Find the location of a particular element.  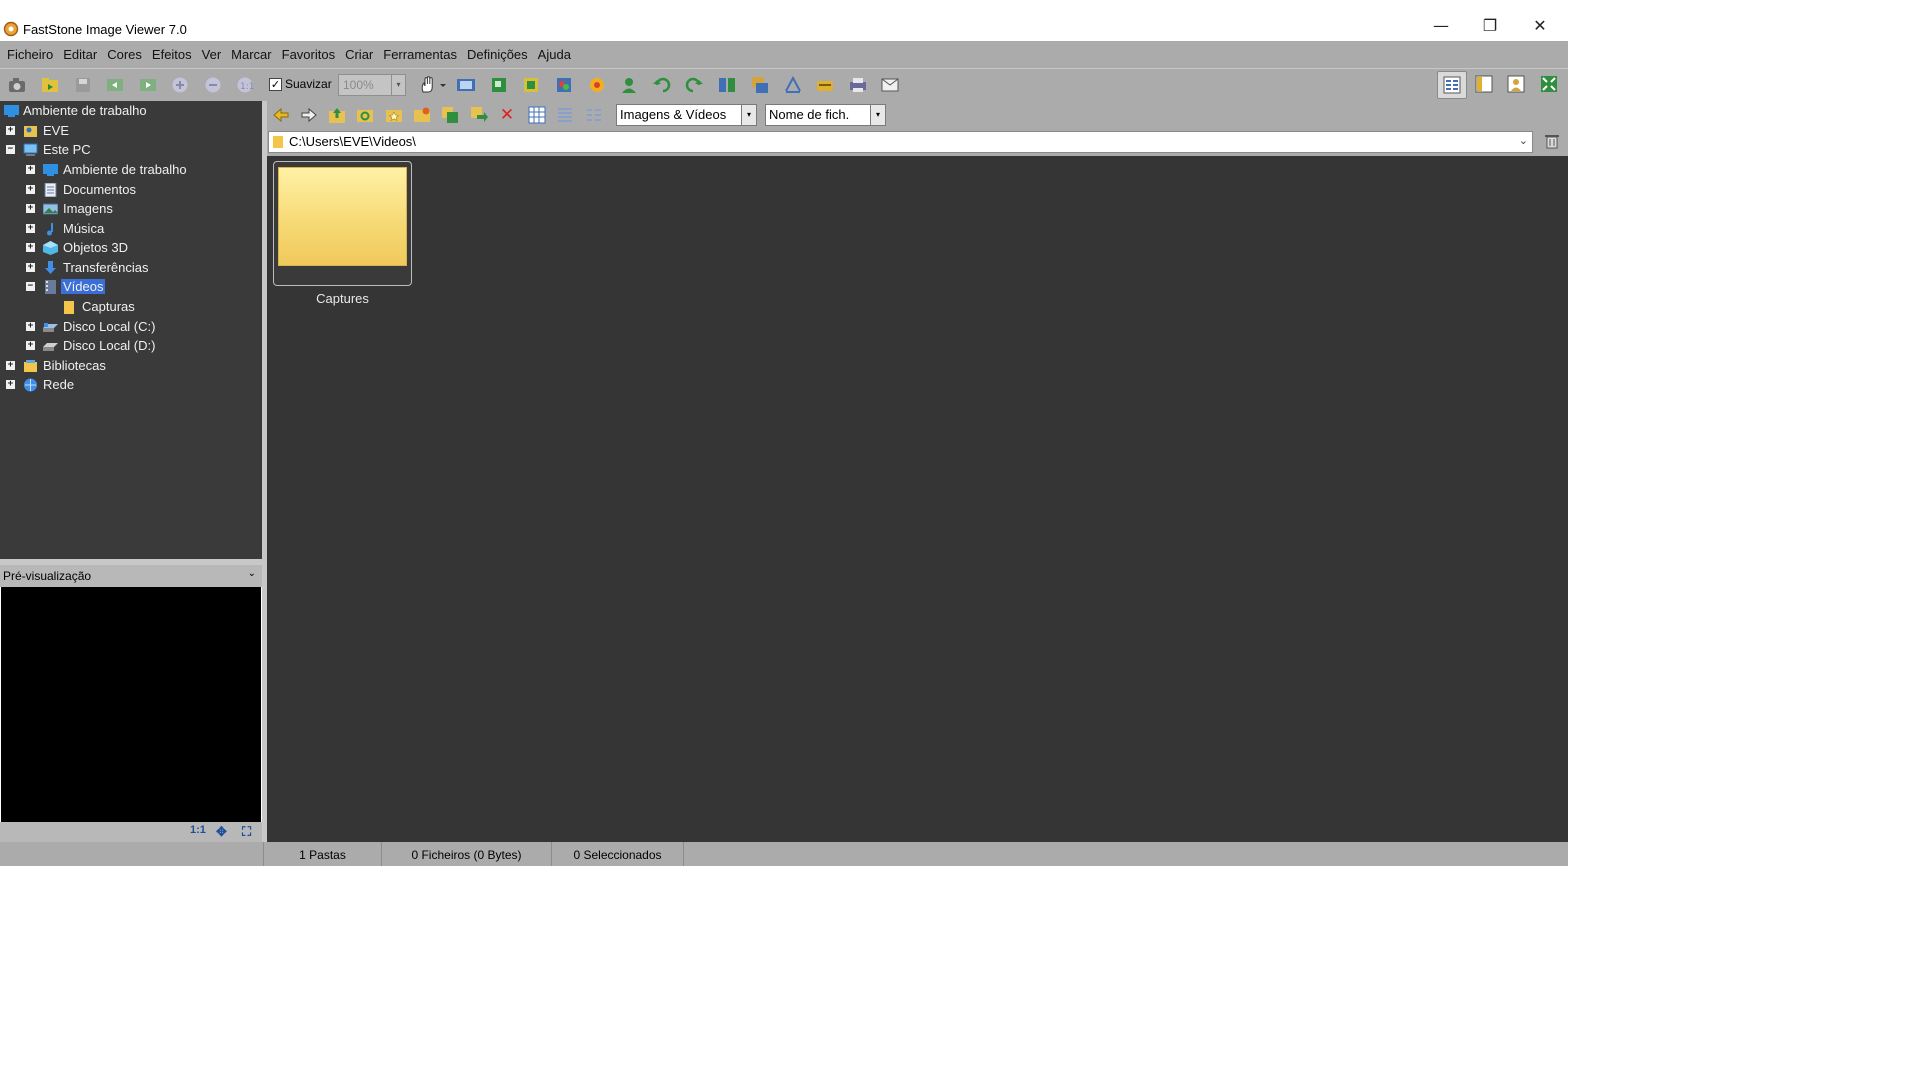

back-arrow-icon is located at coordinates (281, 115).